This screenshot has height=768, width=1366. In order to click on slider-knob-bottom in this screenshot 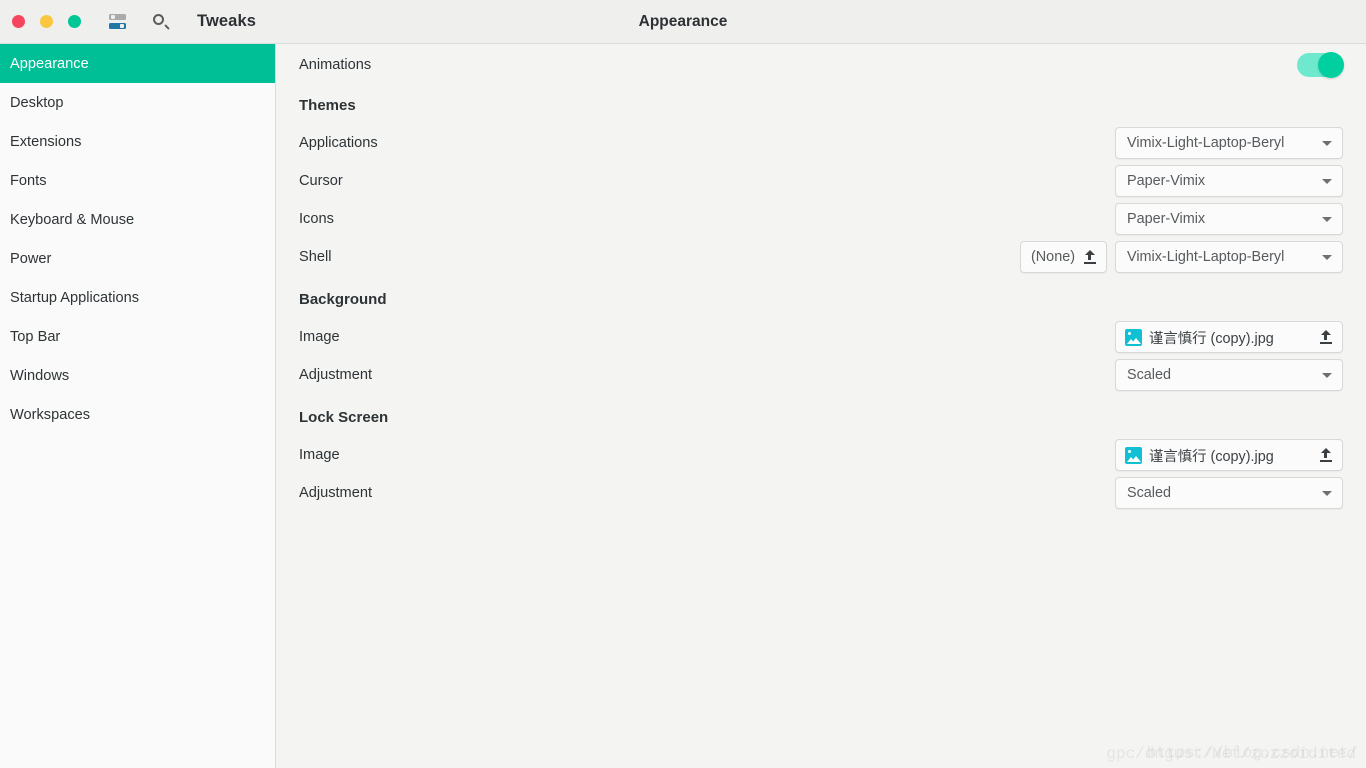, I will do `click(121, 26)`.